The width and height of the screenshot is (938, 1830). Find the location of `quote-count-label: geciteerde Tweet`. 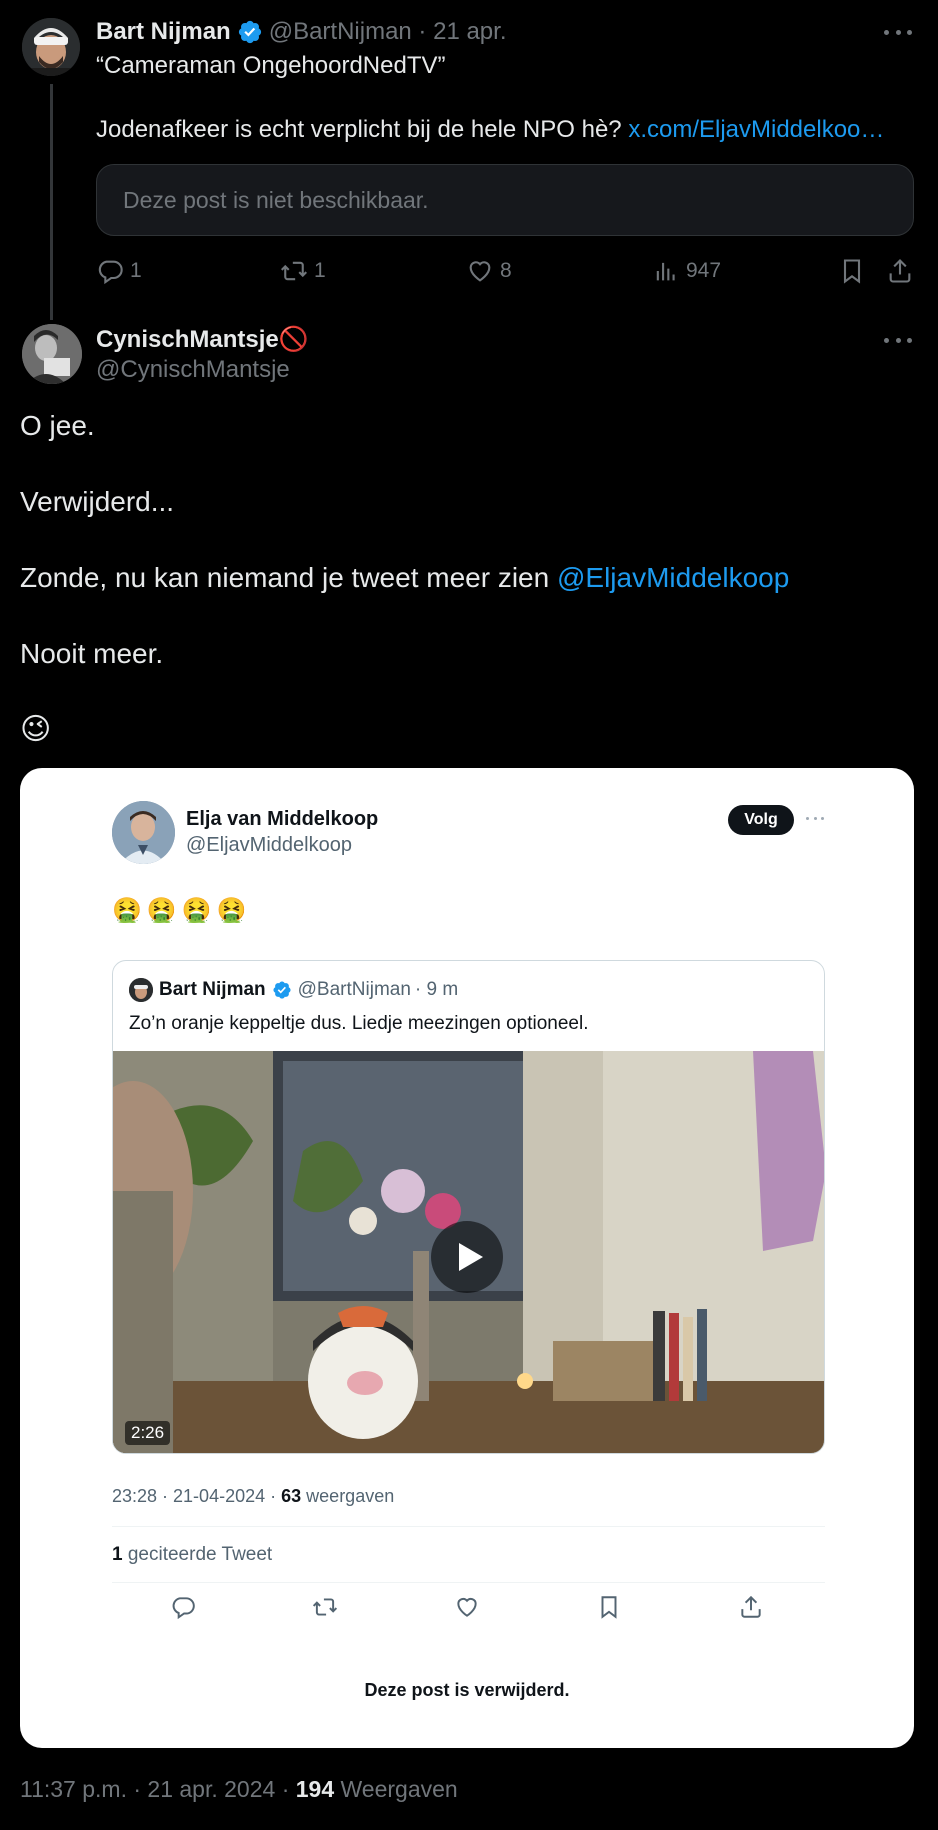

quote-count-label: geciteerde Tweet is located at coordinates (200, 1554).